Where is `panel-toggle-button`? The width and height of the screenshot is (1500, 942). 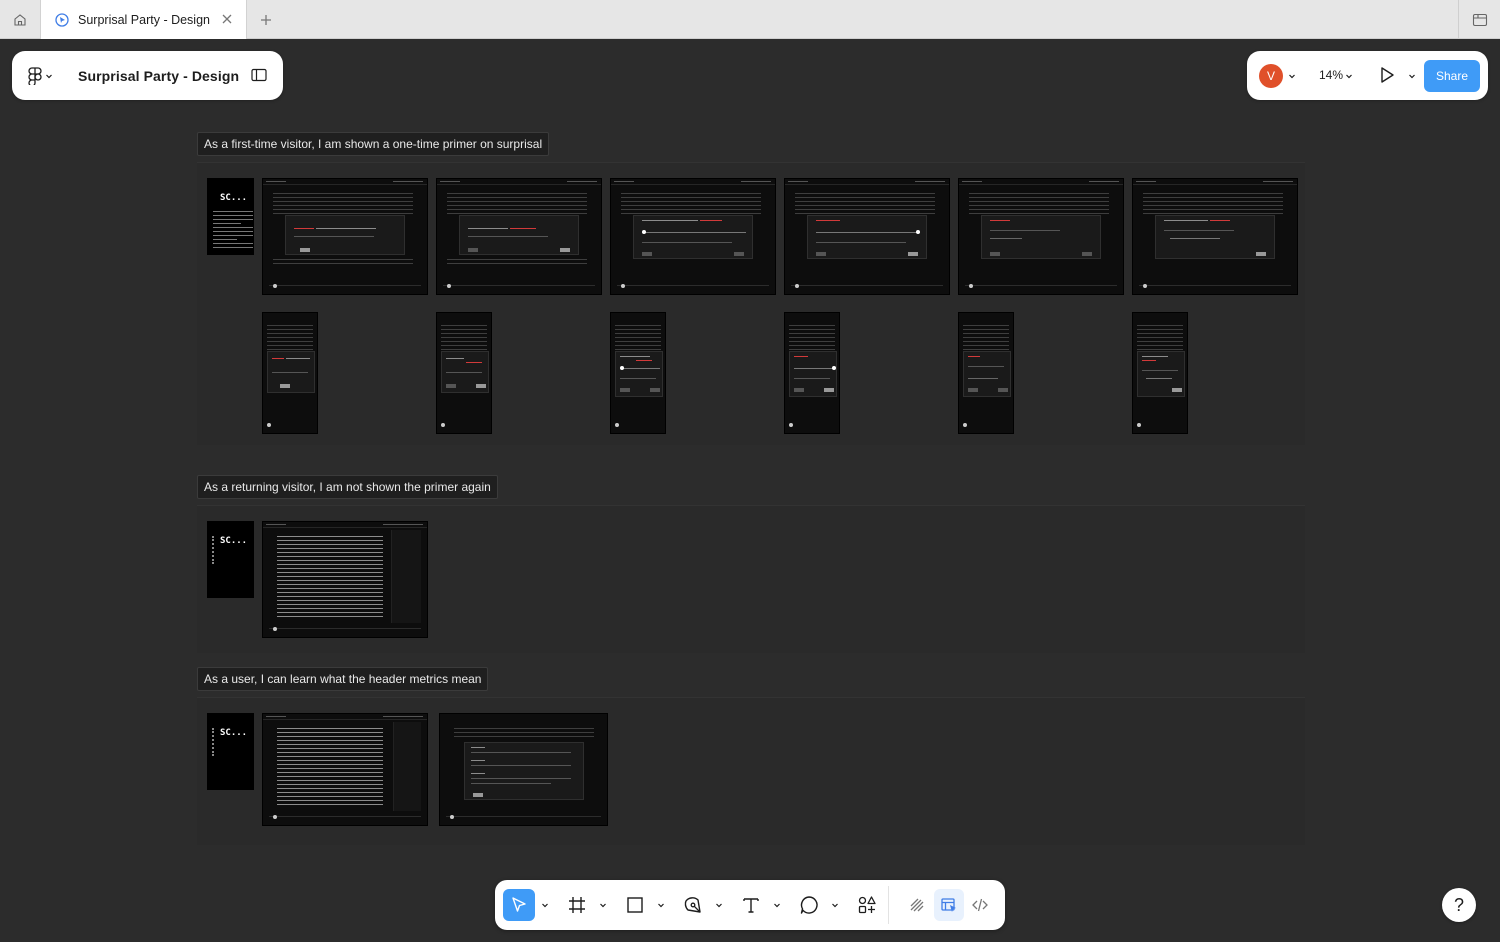
panel-toggle-button is located at coordinates (1479, 19).